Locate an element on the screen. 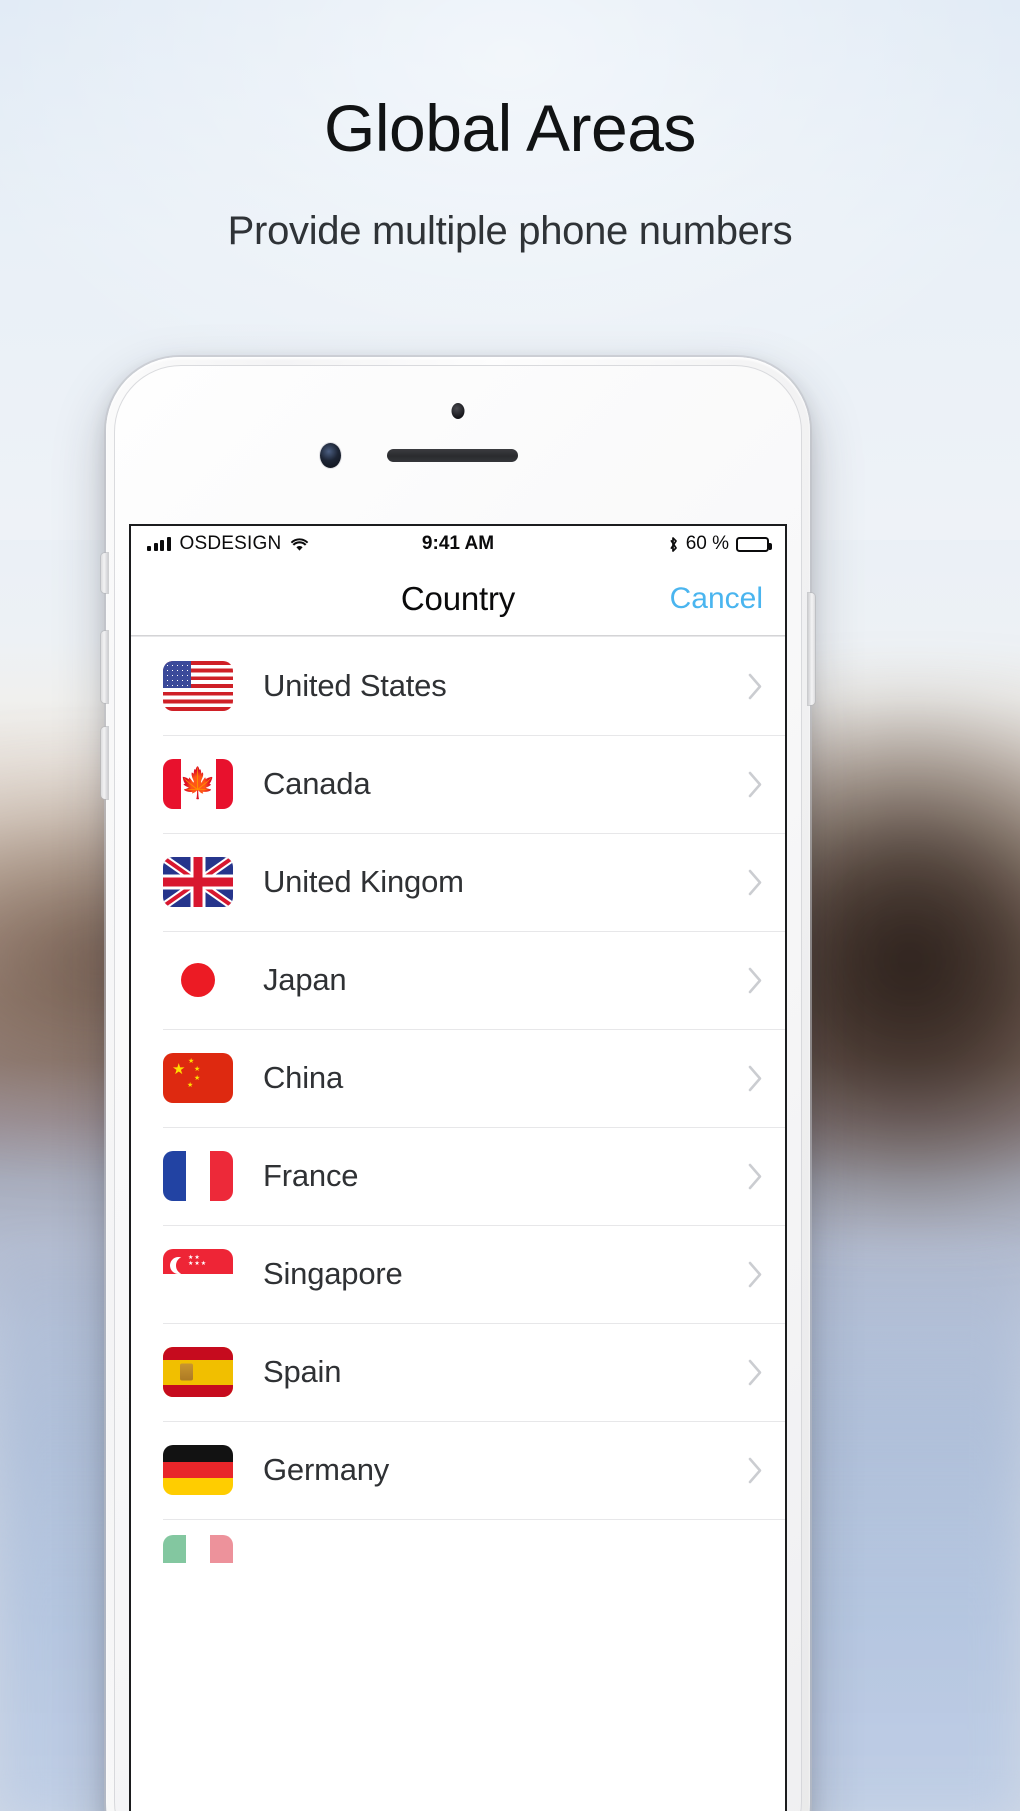 The image size is (1020, 1811). cancel-button: Cancel is located at coordinates (716, 599).